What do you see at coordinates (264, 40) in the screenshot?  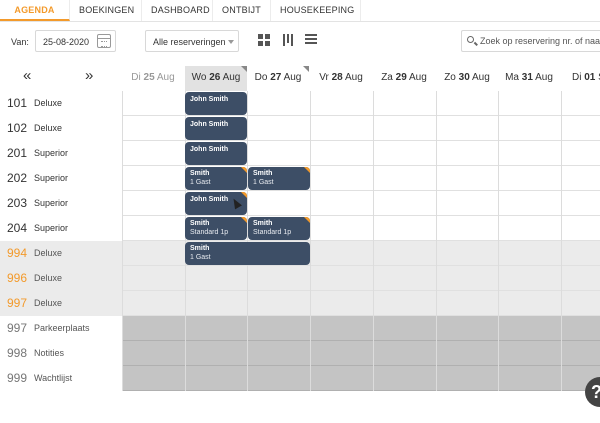 I see `grid-view-icon` at bounding box center [264, 40].